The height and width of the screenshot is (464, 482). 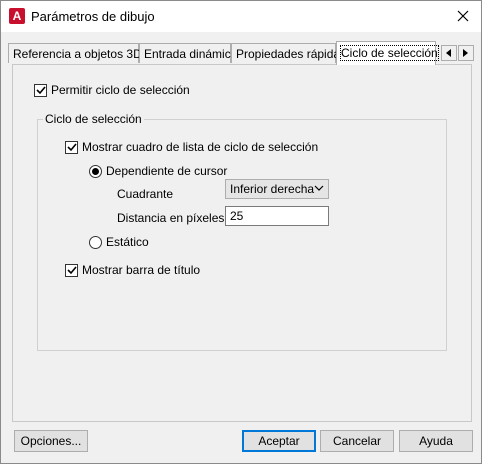 I want to click on show-title-bar-checkbox: Mostrar barra de título, so click(x=132, y=270).